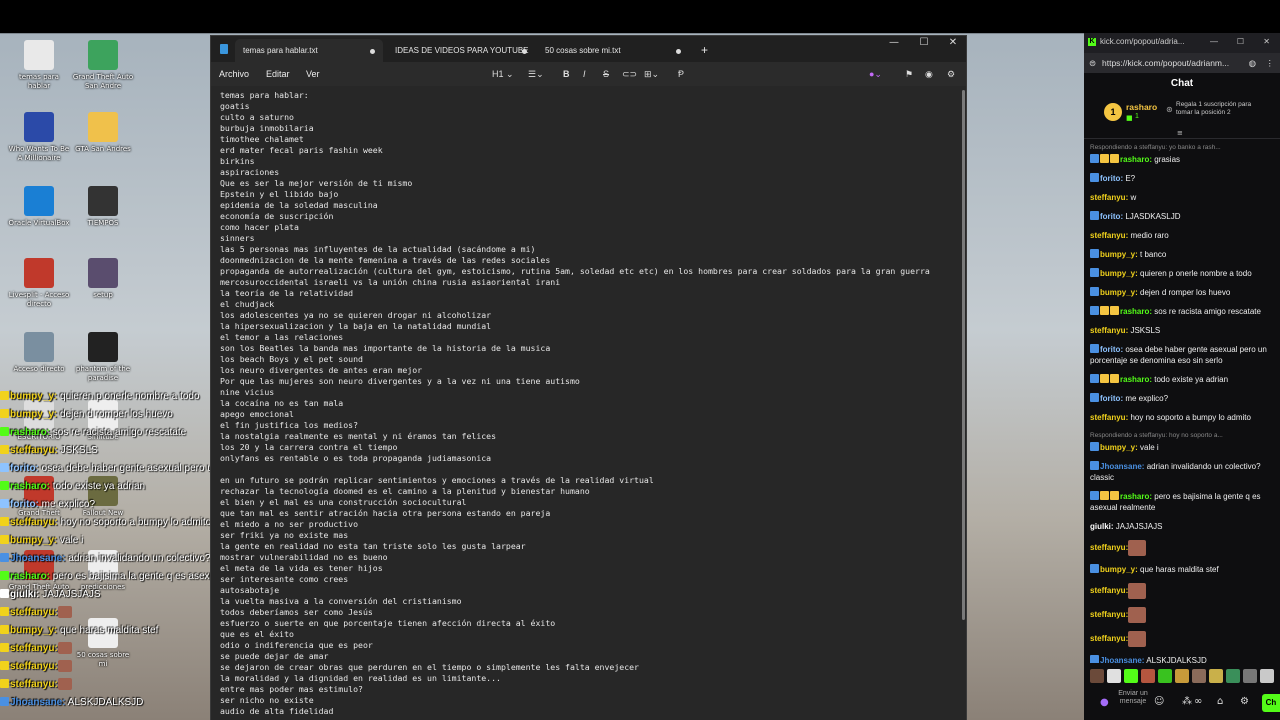 The width and height of the screenshot is (1280, 720). Describe the element at coordinates (103, 207) in the screenshot. I see `desktop-icon: TIEMPOS` at that location.